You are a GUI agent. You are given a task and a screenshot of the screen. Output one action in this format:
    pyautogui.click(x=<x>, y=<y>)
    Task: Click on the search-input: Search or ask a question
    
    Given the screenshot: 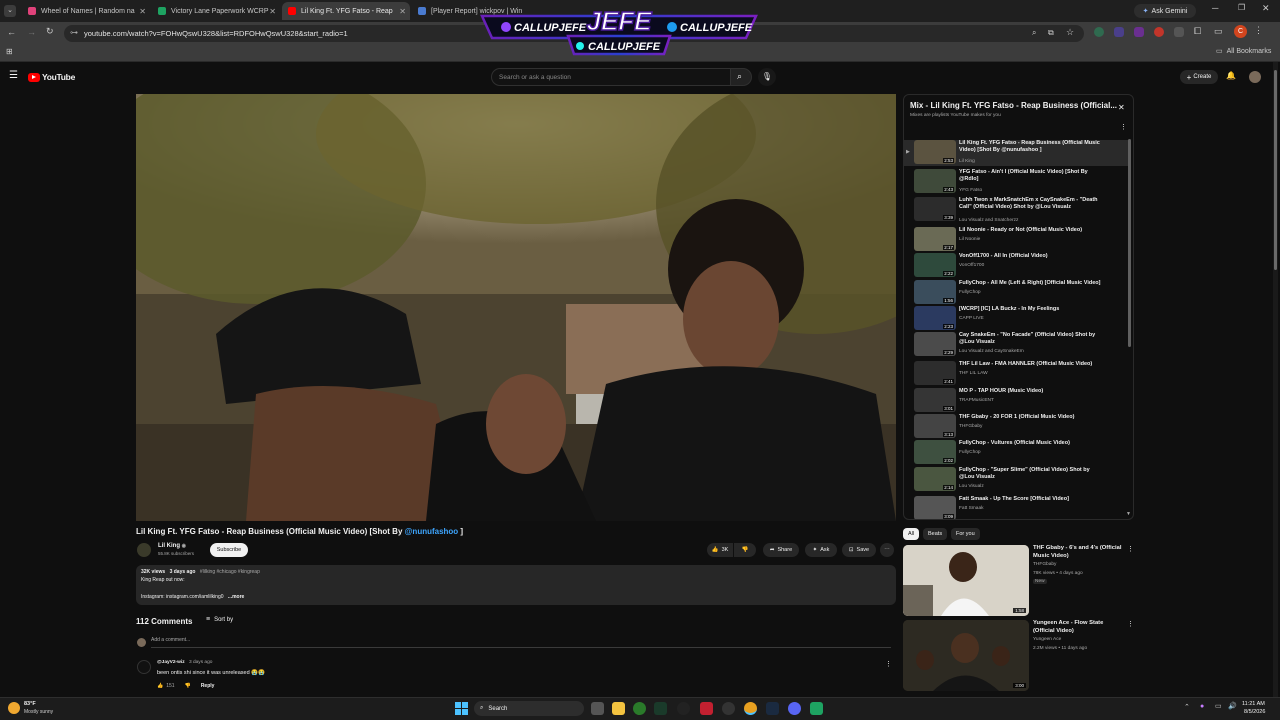 What is the action you would take?
    pyautogui.click(x=611, y=77)
    